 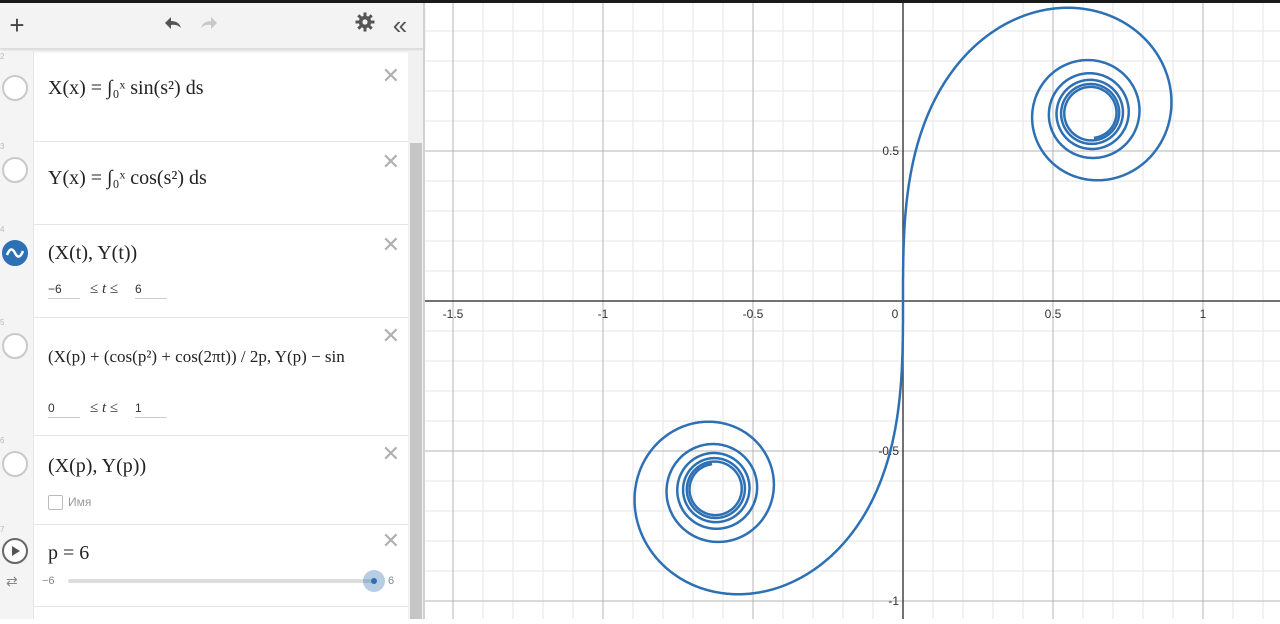 I want to click on slider-handle, so click(x=374, y=581).